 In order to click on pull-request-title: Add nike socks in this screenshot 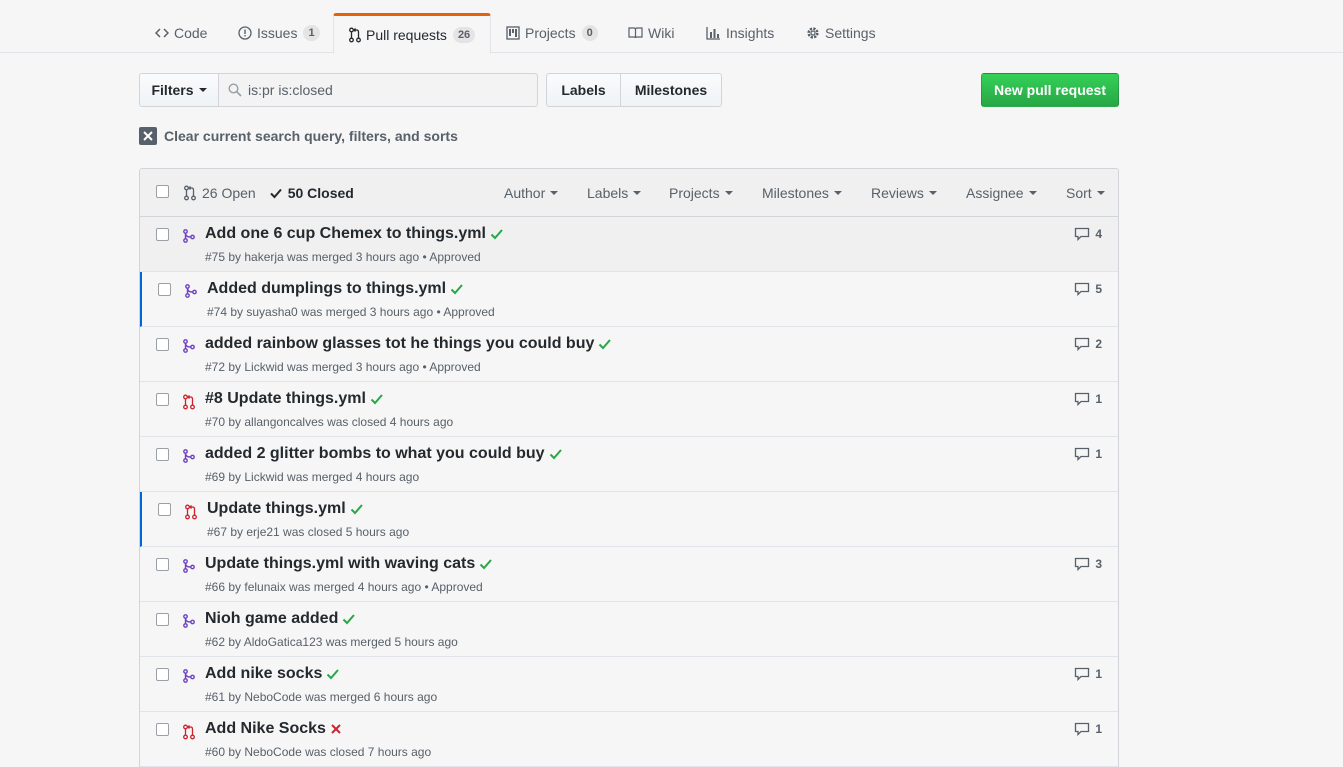, I will do `click(263, 674)`.